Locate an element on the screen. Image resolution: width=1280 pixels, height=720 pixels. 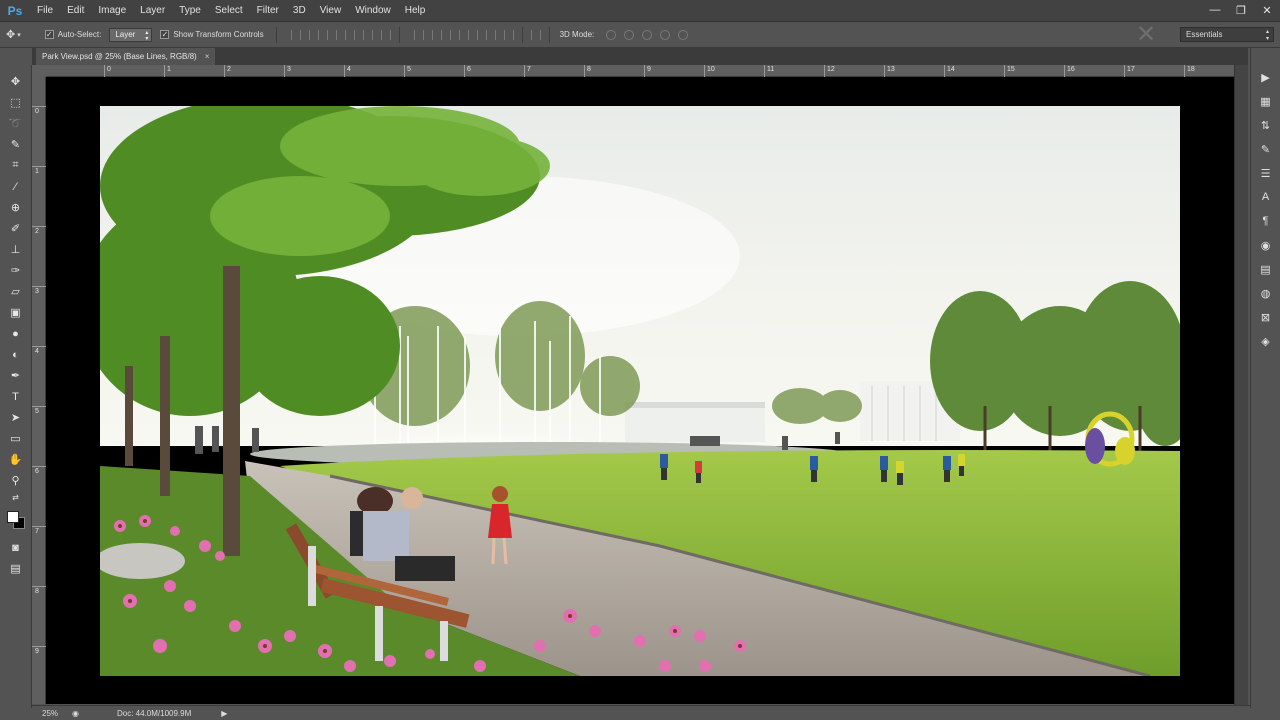
distribute-vcenter-icon is located at coordinates (436, 34).